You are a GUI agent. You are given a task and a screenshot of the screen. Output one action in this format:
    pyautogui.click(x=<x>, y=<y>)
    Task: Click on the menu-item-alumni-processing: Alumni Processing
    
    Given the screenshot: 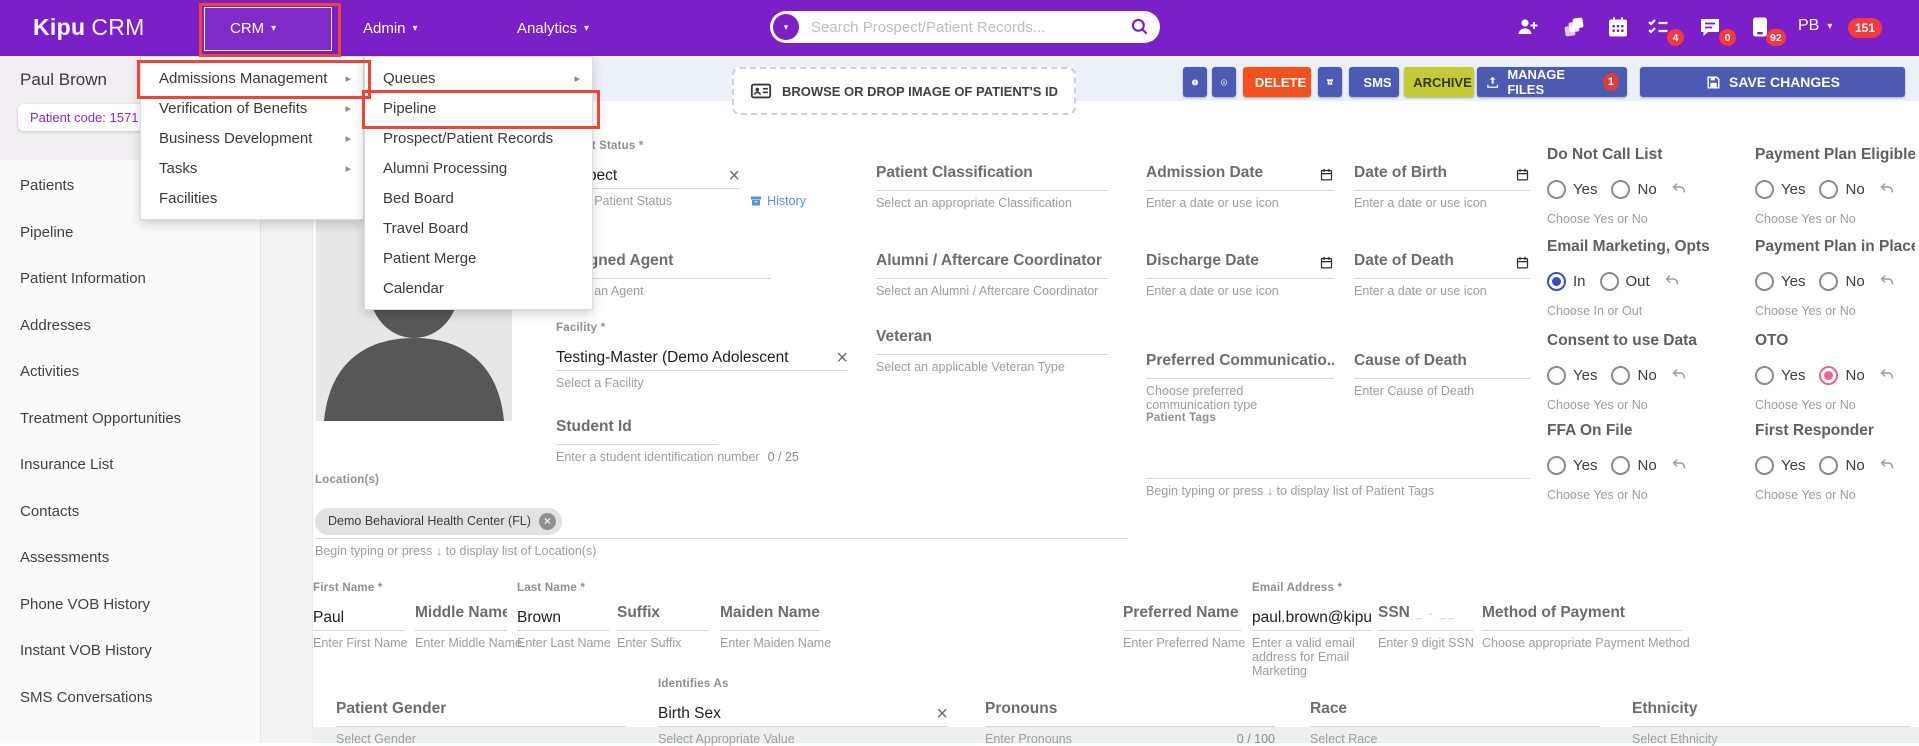 What is the action you would take?
    pyautogui.click(x=478, y=168)
    